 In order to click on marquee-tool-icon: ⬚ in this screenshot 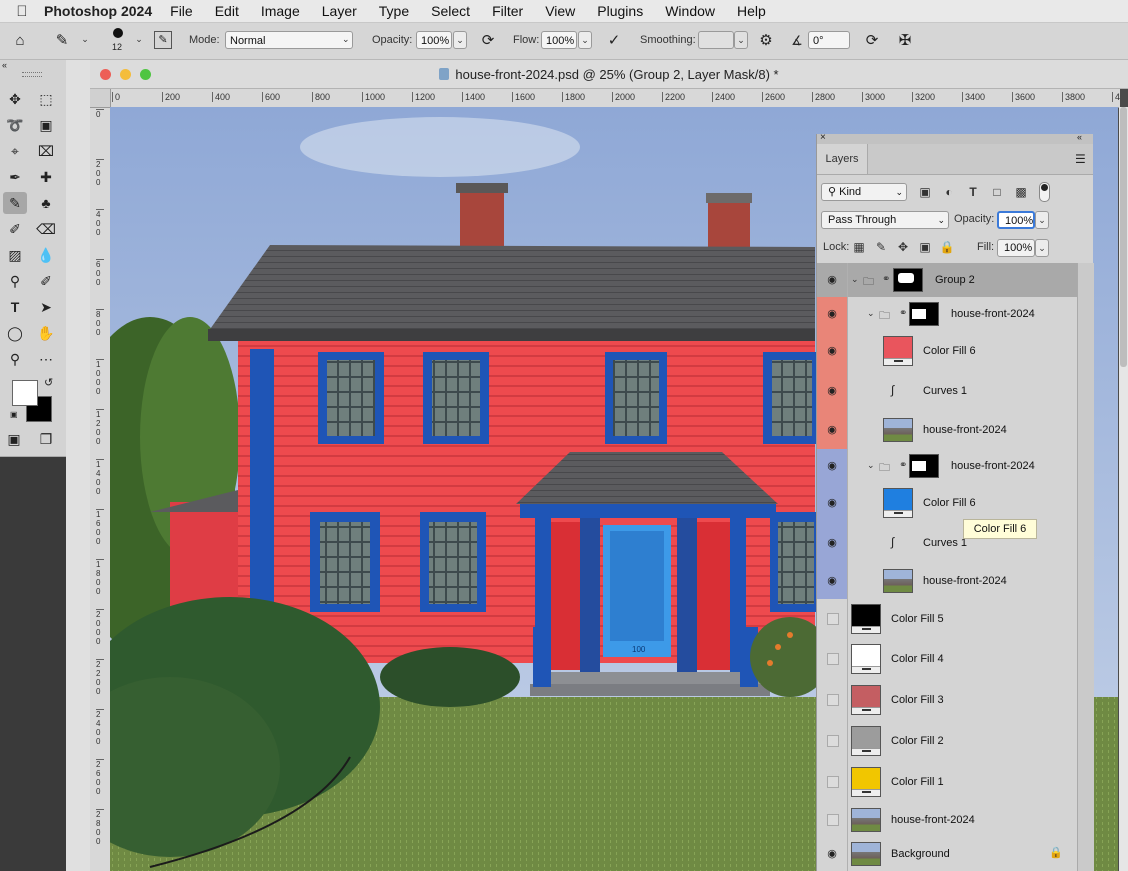, I will do `click(46, 99)`.